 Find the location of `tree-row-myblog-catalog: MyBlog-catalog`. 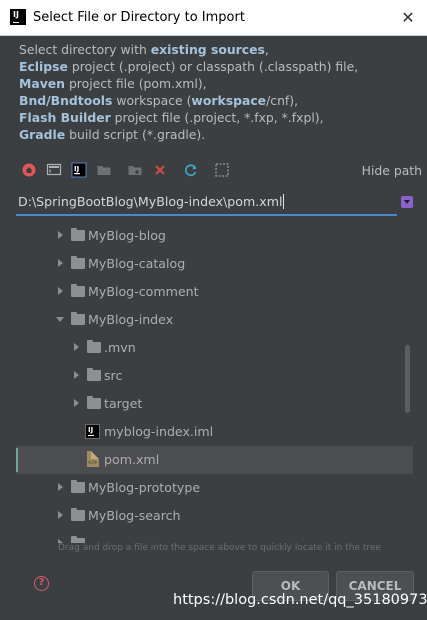

tree-row-myblog-catalog: MyBlog-catalog is located at coordinates (214, 264).